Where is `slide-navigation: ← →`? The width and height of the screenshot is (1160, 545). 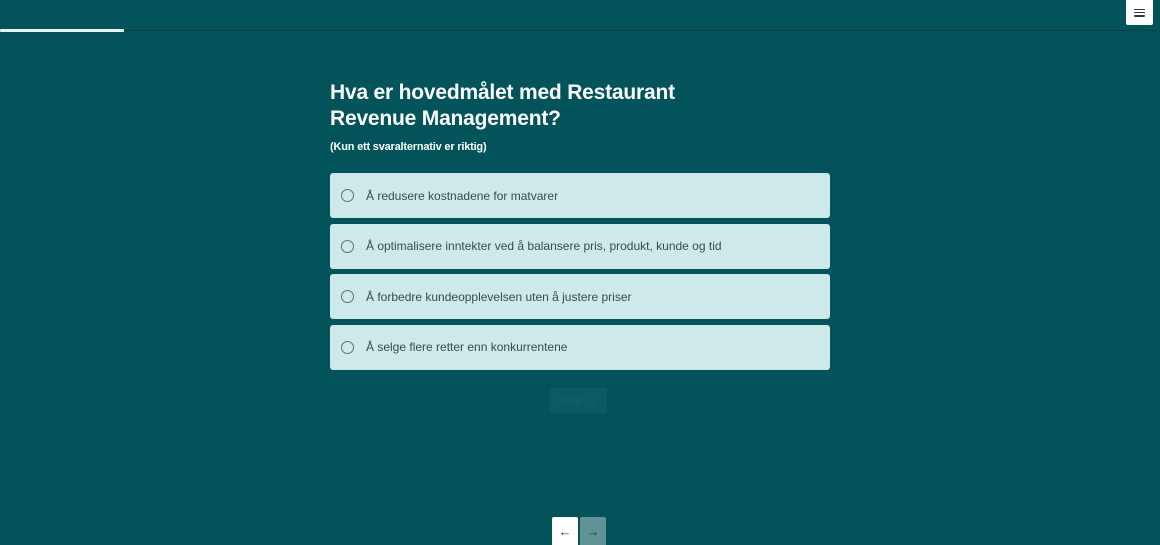
slide-navigation: ← → is located at coordinates (579, 531).